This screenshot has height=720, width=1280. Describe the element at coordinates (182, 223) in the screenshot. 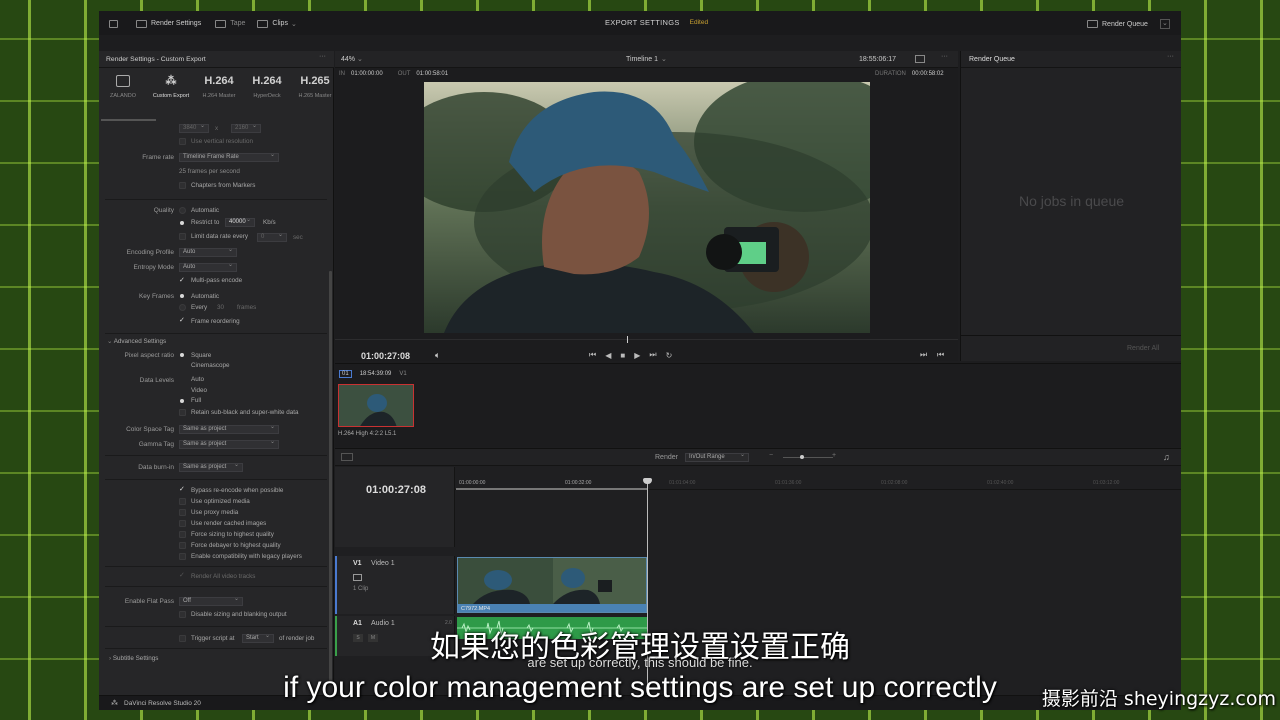

I see `restrict-radio` at that location.